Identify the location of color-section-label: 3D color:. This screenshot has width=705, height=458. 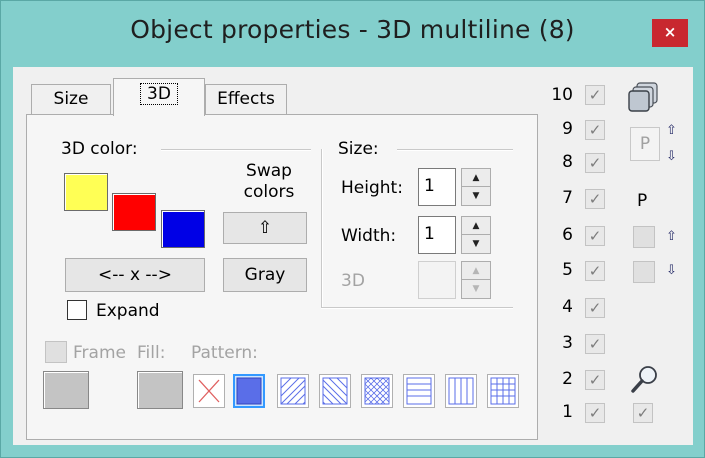
(99, 149).